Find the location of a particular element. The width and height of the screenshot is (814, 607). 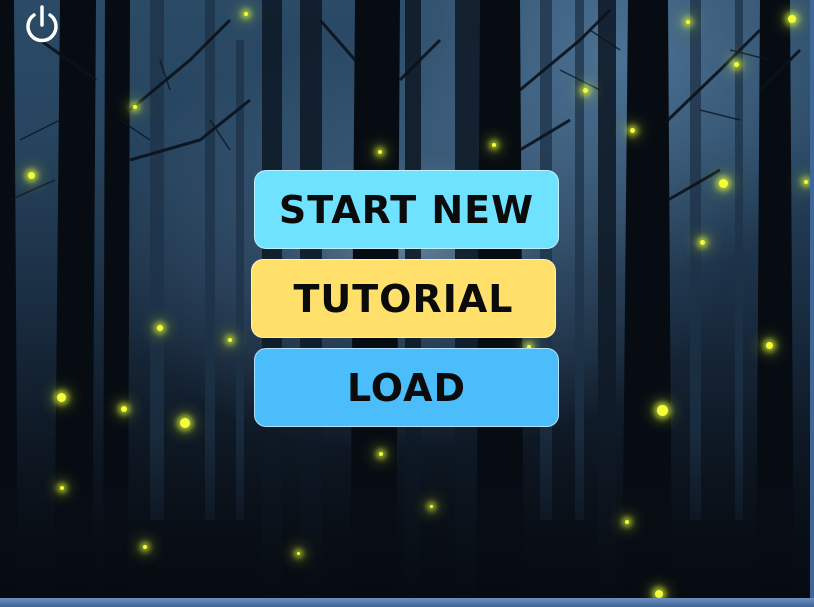

load-label: LOAD is located at coordinates (406, 387).